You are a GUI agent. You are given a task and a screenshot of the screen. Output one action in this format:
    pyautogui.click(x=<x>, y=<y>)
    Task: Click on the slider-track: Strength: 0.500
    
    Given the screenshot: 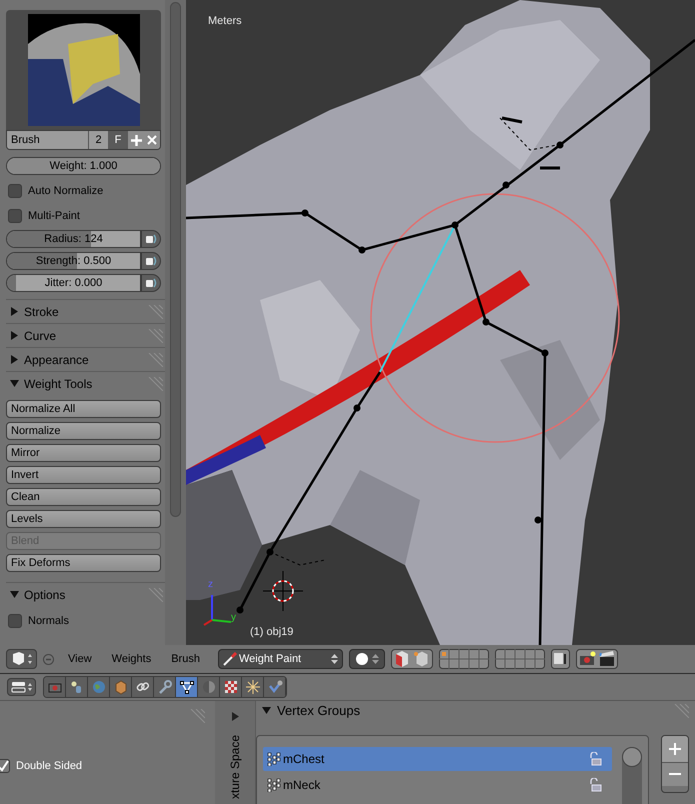 What is the action you would take?
    pyautogui.click(x=73, y=261)
    